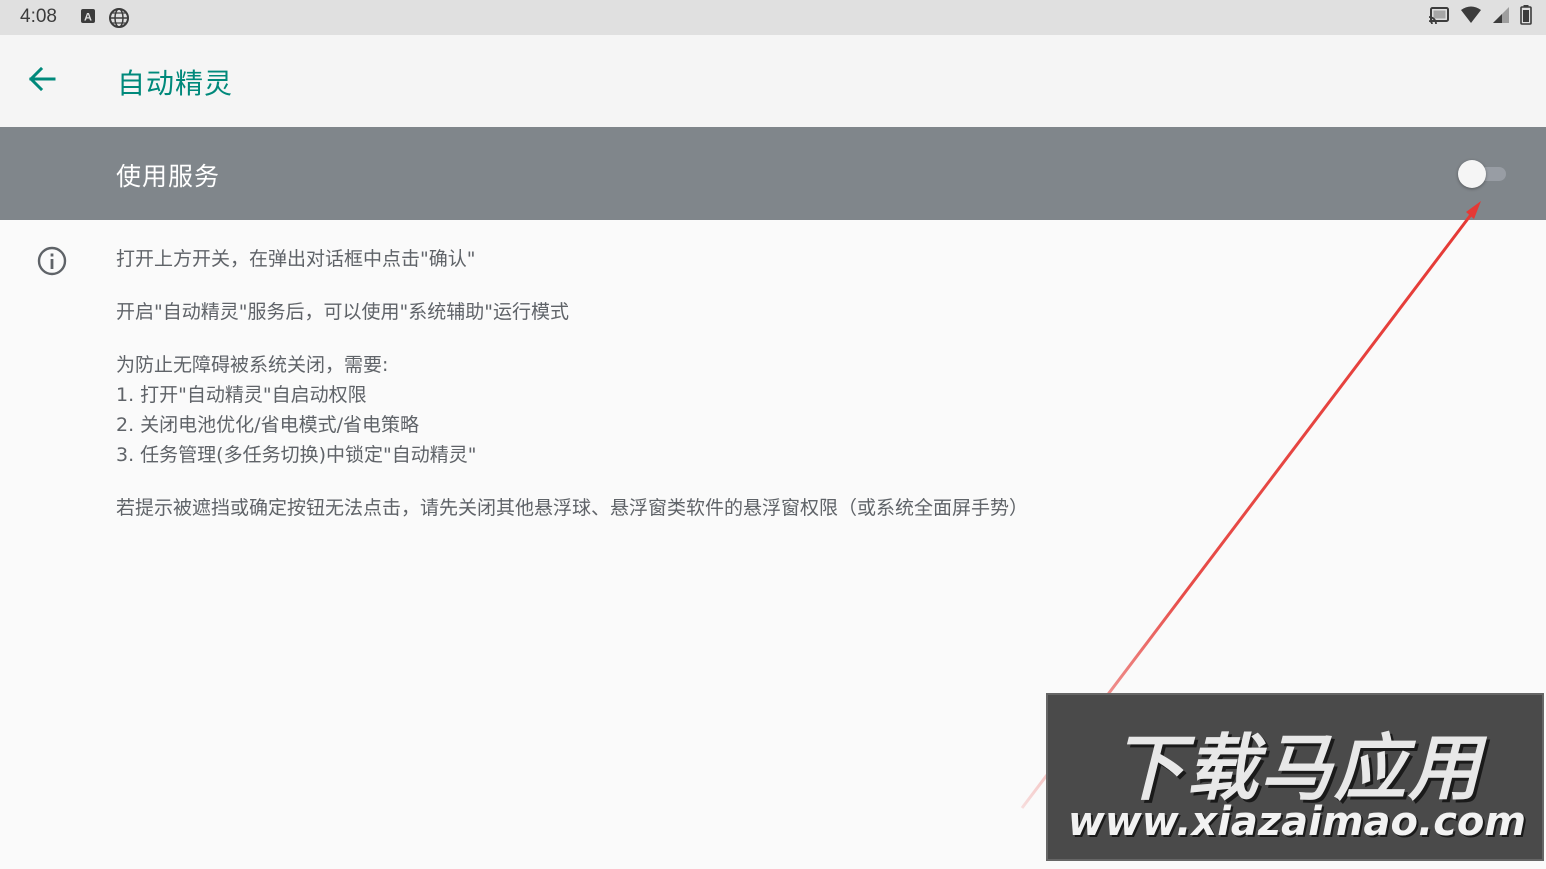 The image size is (1546, 869). Describe the element at coordinates (773, 173) in the screenshot. I see `use-service-row: 使用服务` at that location.